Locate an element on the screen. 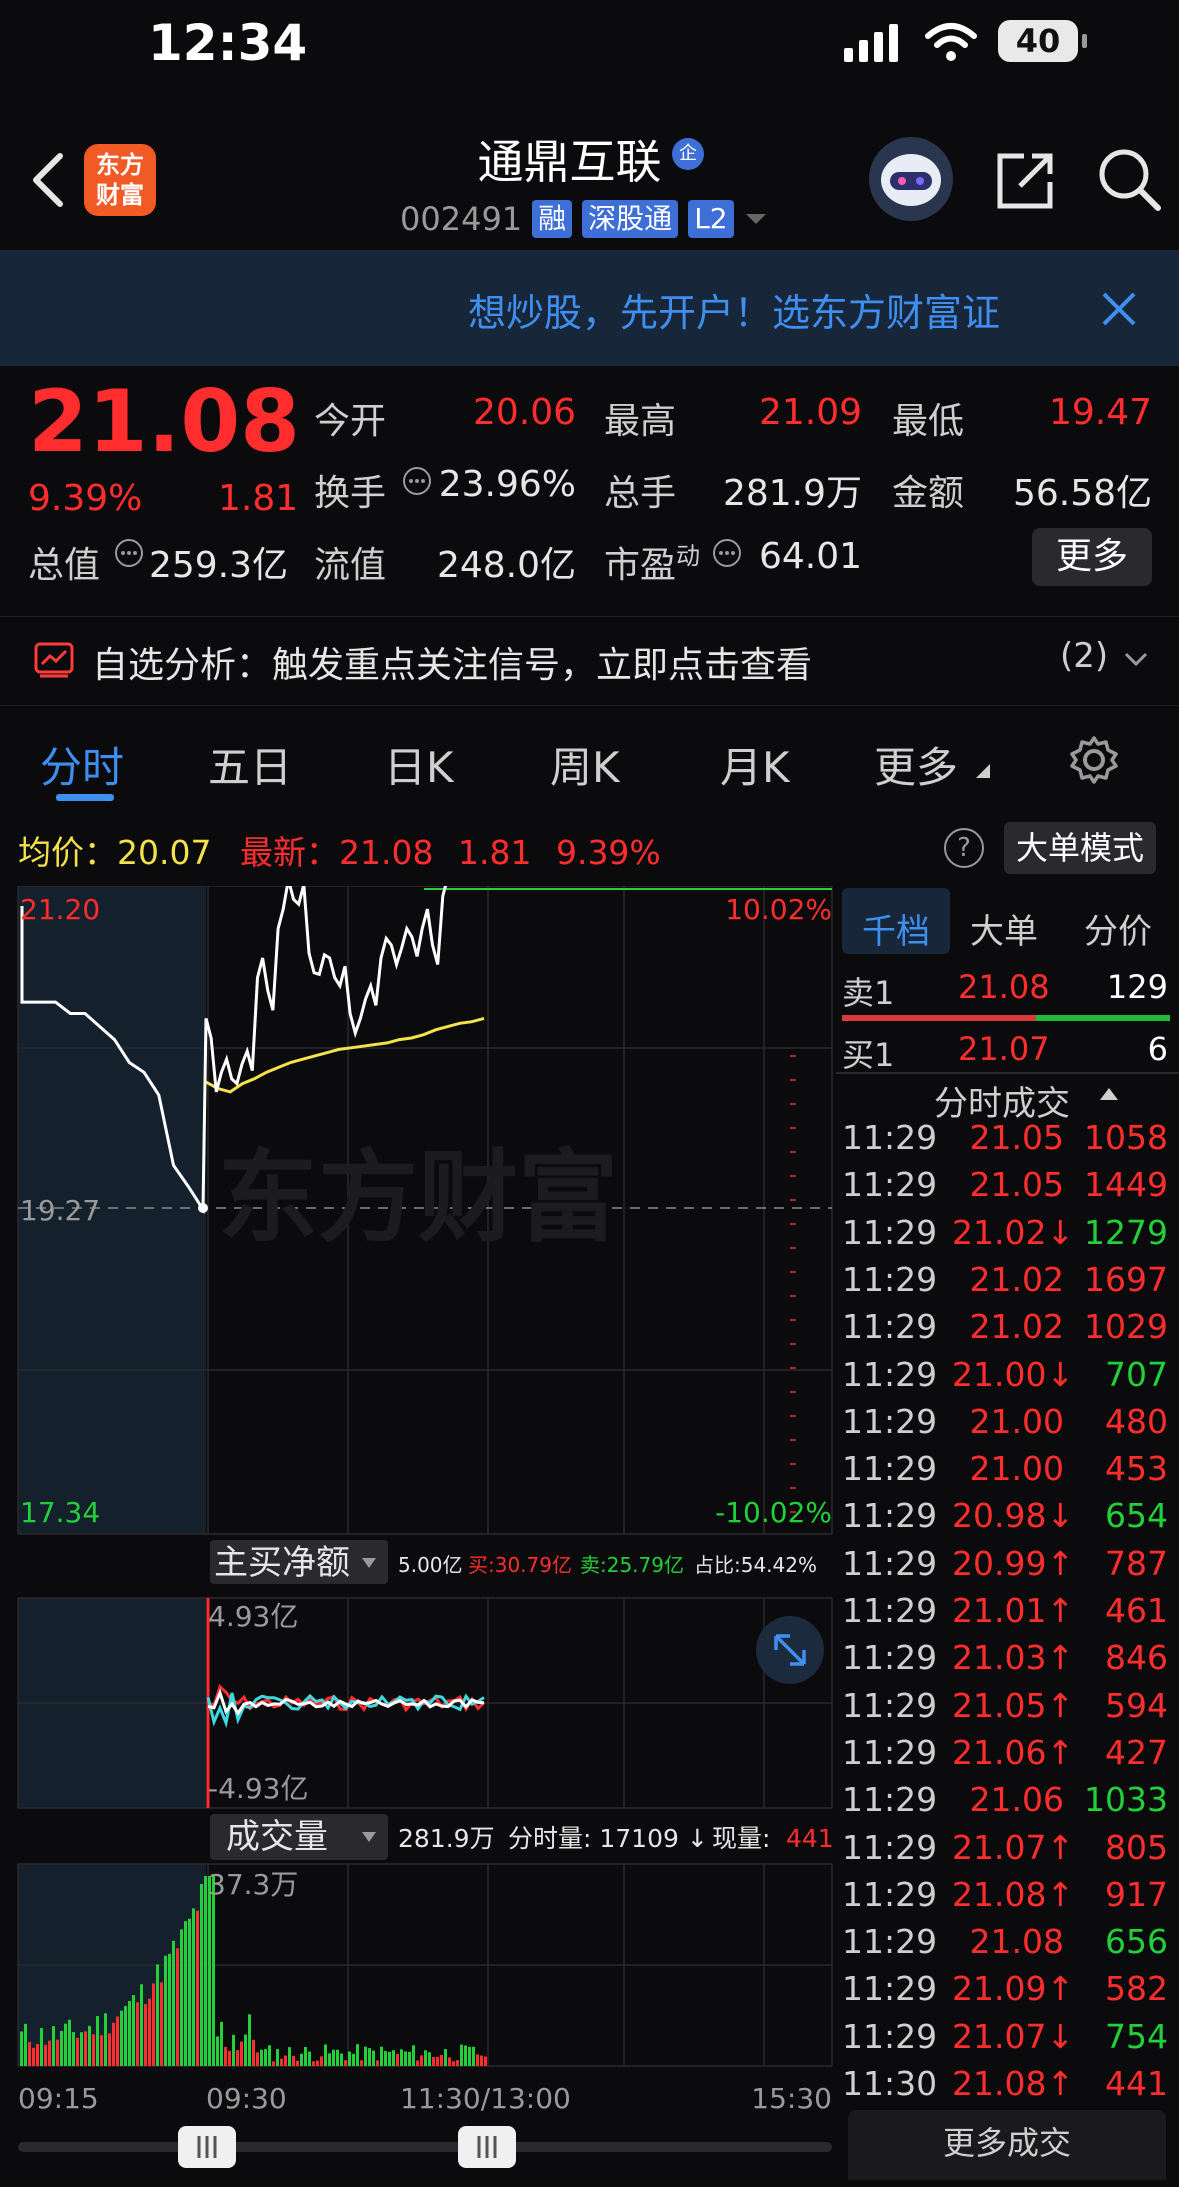  tab-order-book: 千档 is located at coordinates (896, 928).